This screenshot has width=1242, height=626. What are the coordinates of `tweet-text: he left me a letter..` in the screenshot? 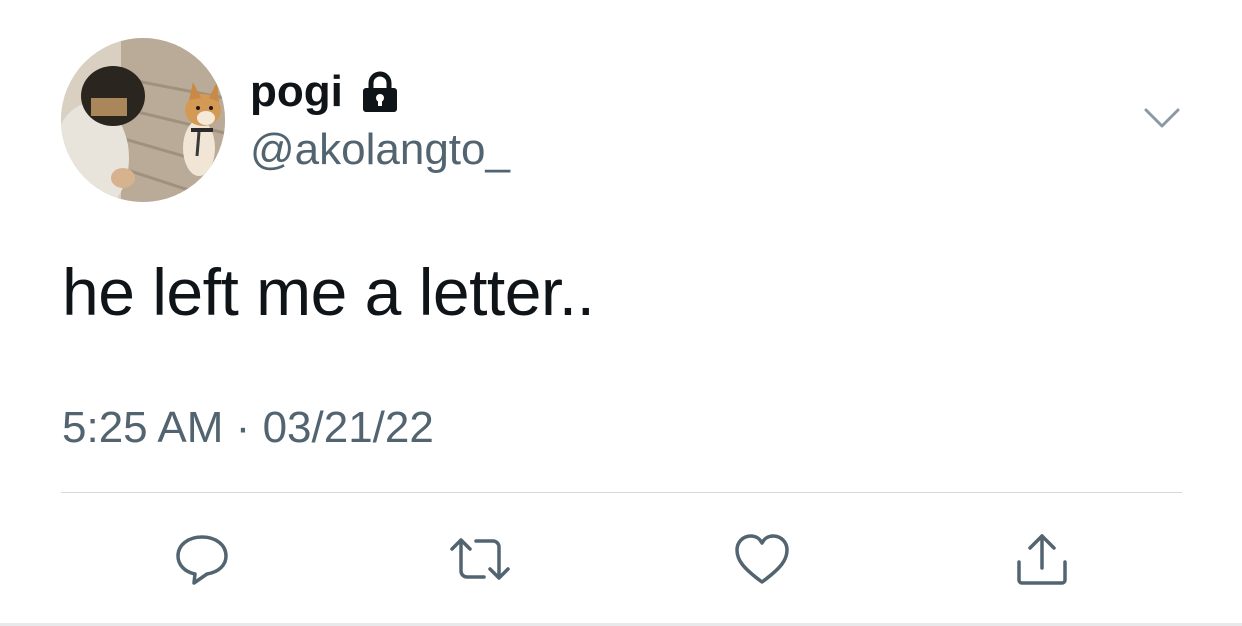 It's located at (328, 292).